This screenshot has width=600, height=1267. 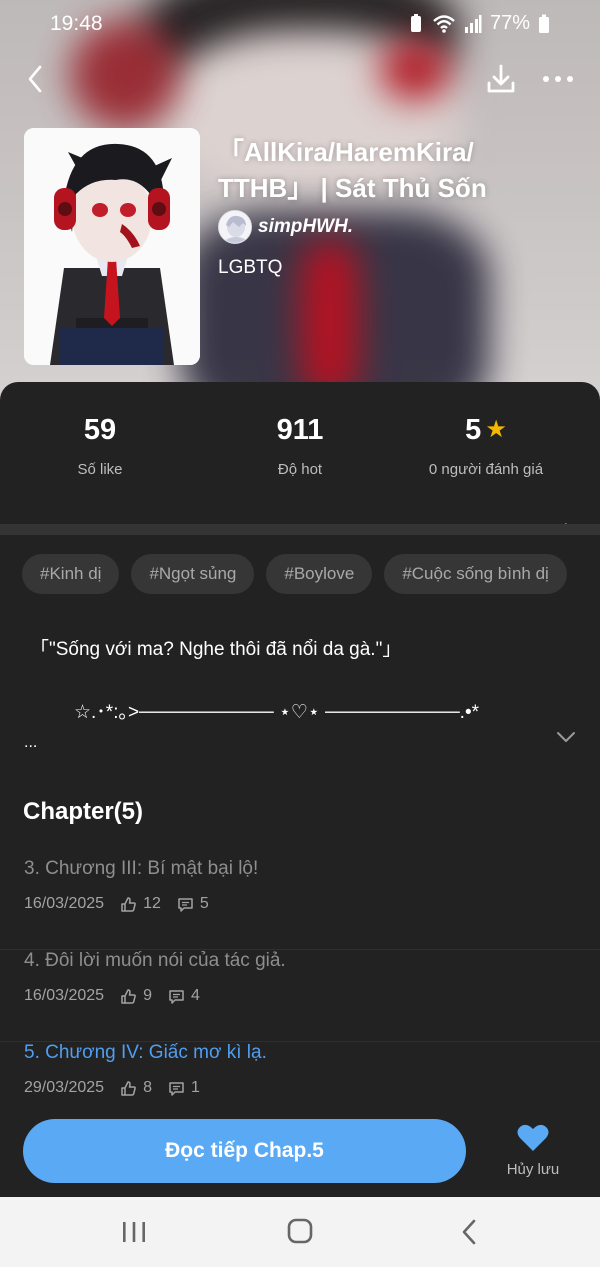 I want to click on comment-count: 1, so click(x=195, y=1087).